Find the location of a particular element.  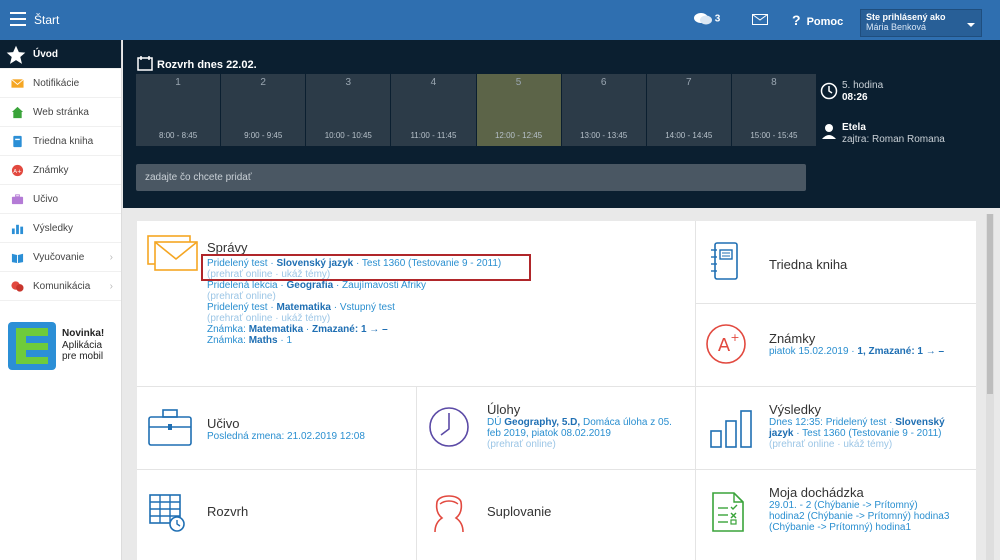

sidebar-item-web-stranka: Web stránka is located at coordinates (60, 112).